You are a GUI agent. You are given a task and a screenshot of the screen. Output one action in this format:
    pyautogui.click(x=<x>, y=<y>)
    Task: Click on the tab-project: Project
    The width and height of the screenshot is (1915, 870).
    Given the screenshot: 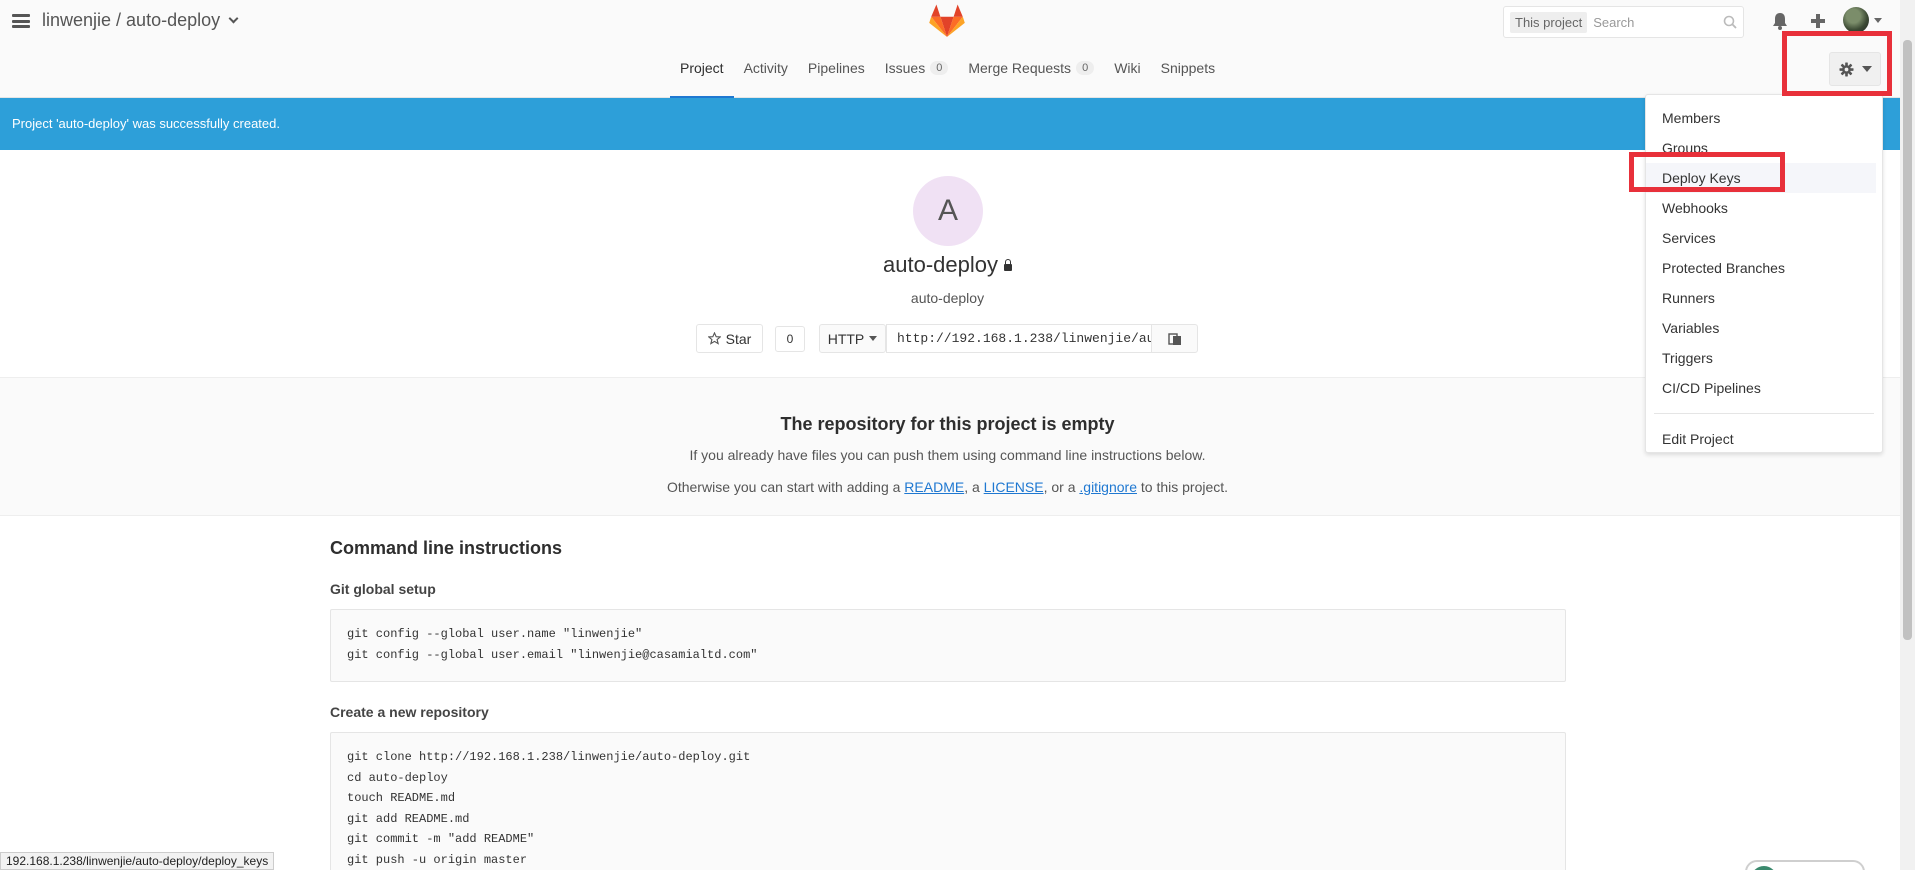 What is the action you would take?
    pyautogui.click(x=702, y=74)
    